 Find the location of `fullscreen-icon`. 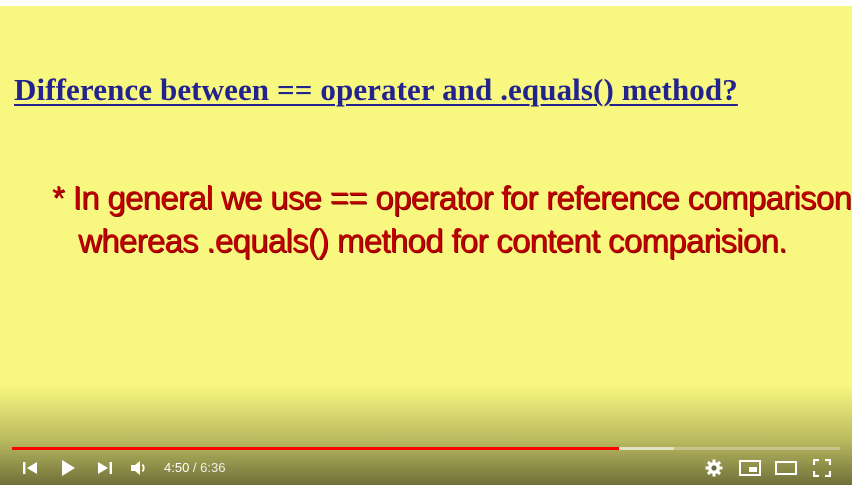

fullscreen-icon is located at coordinates (822, 468).